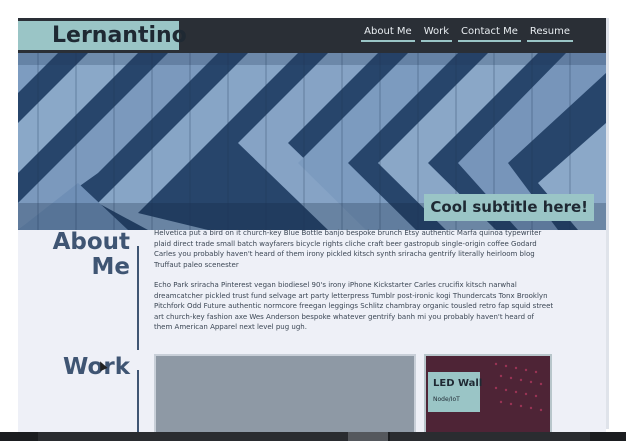 The height and width of the screenshot is (441, 626). What do you see at coordinates (549, 34) in the screenshot?
I see `nav-resume-link: Resume` at bounding box center [549, 34].